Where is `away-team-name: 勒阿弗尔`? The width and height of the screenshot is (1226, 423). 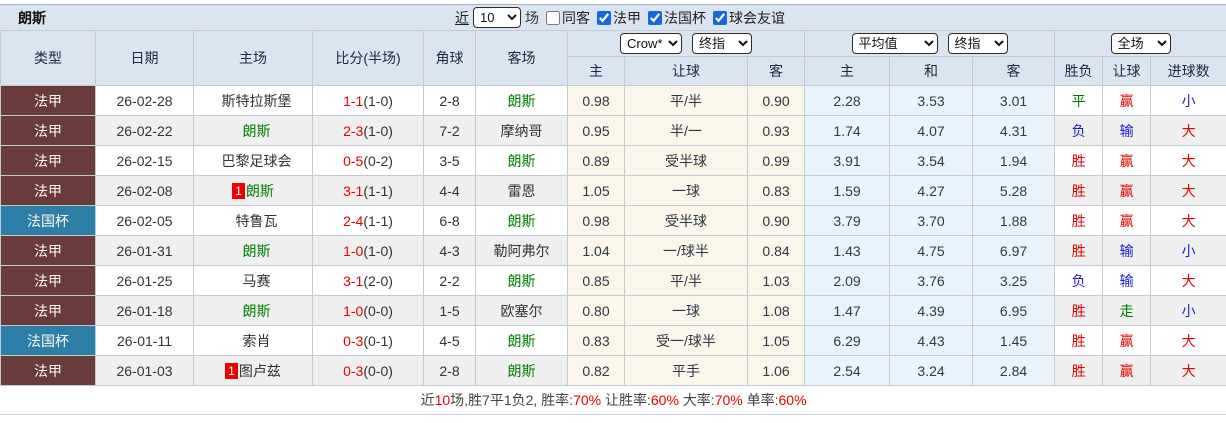 away-team-name: 勒阿弗尔 is located at coordinates (522, 251).